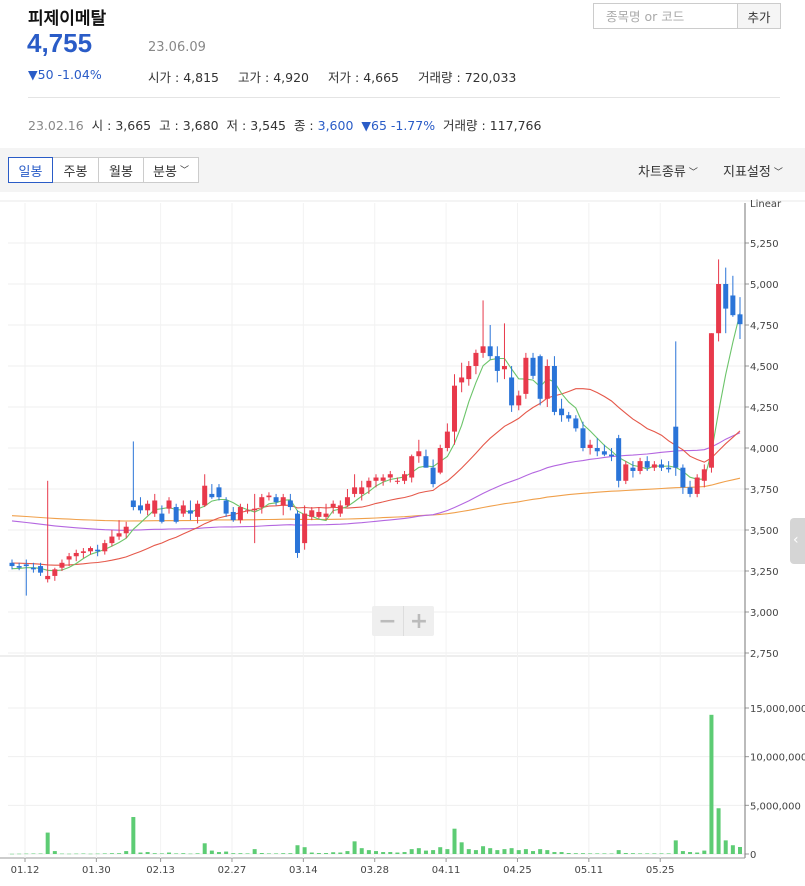  Describe the element at coordinates (335, 125) in the screenshot. I see `hover-close-value: 3,600` at that location.